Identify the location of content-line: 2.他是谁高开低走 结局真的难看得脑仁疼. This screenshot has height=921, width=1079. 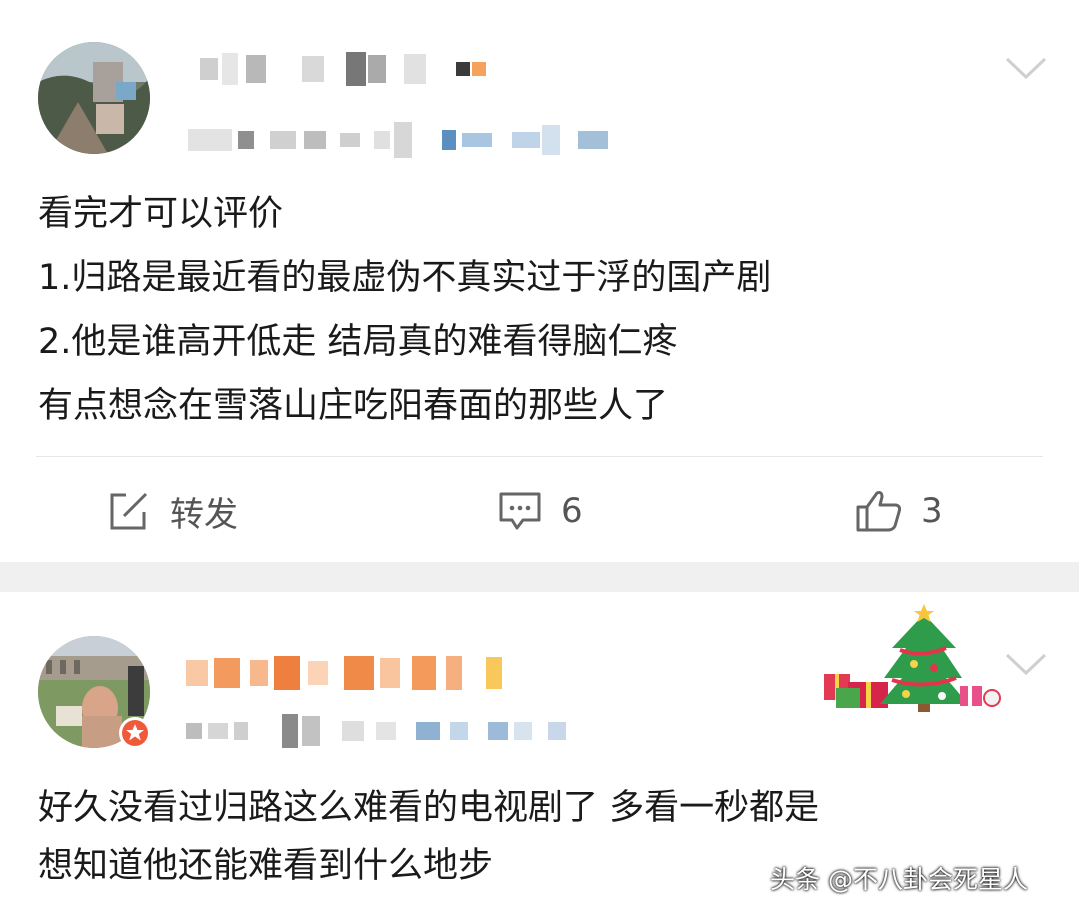
(358, 342).